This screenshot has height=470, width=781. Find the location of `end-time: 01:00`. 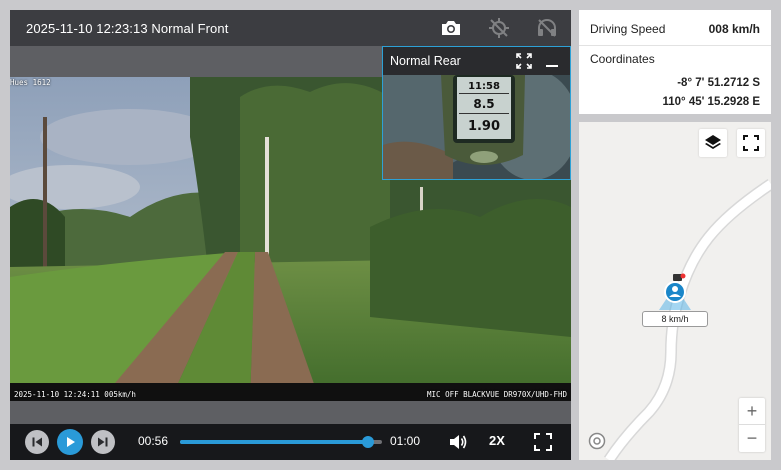

end-time: 01:00 is located at coordinates (405, 441).